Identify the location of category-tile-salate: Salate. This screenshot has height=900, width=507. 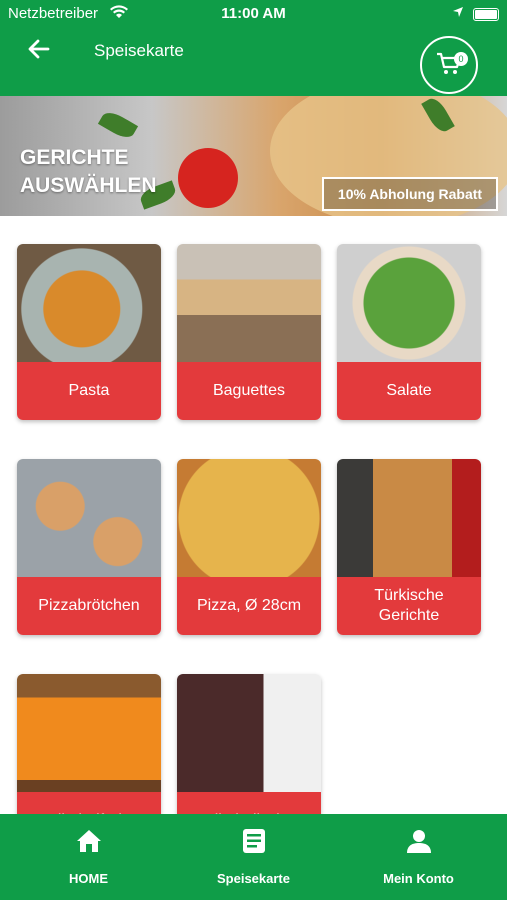
(409, 332).